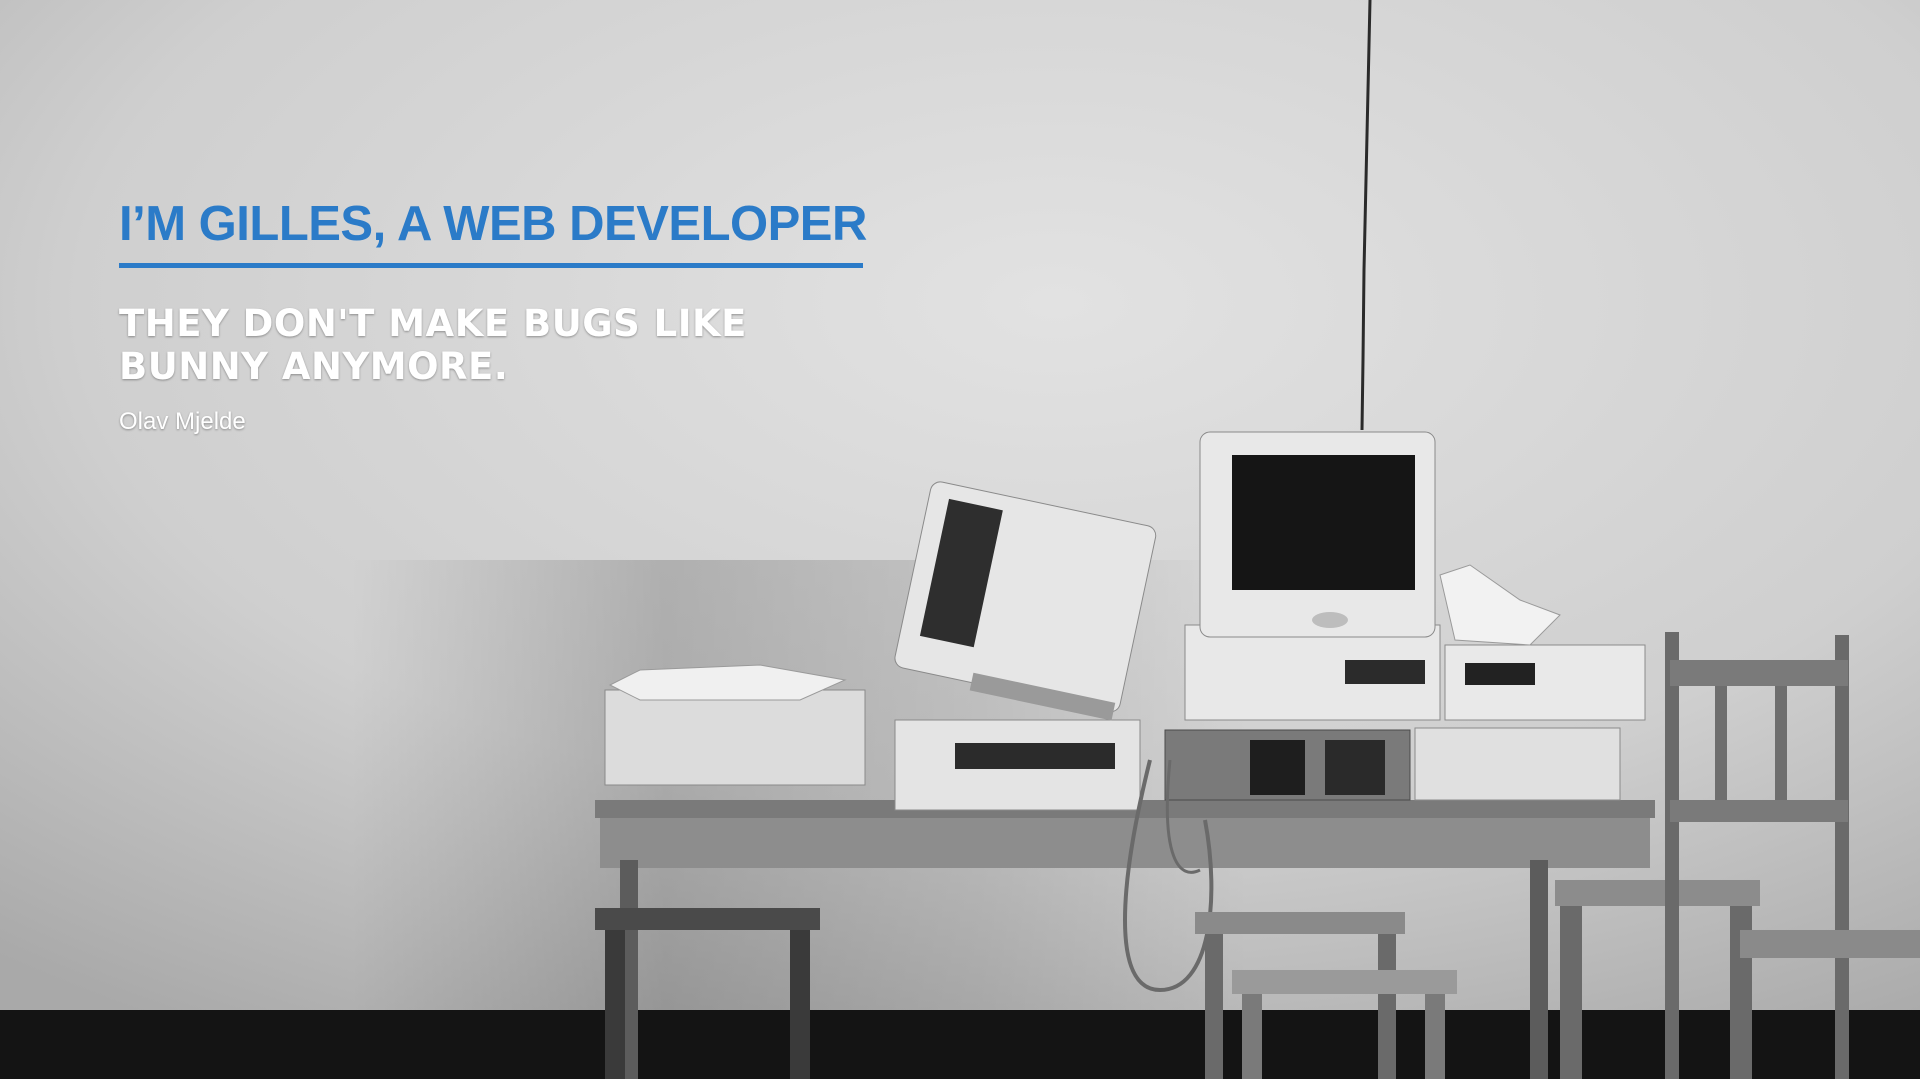 The image size is (1920, 1079). Describe the element at coordinates (960, 1044) in the screenshot. I see `floor` at that location.